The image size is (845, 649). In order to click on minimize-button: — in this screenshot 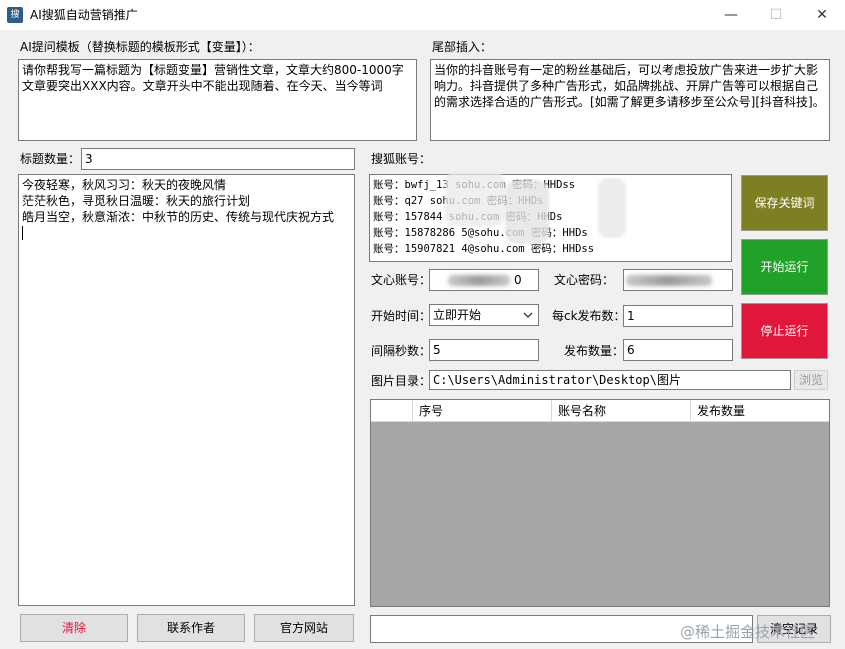, I will do `click(731, 15)`.